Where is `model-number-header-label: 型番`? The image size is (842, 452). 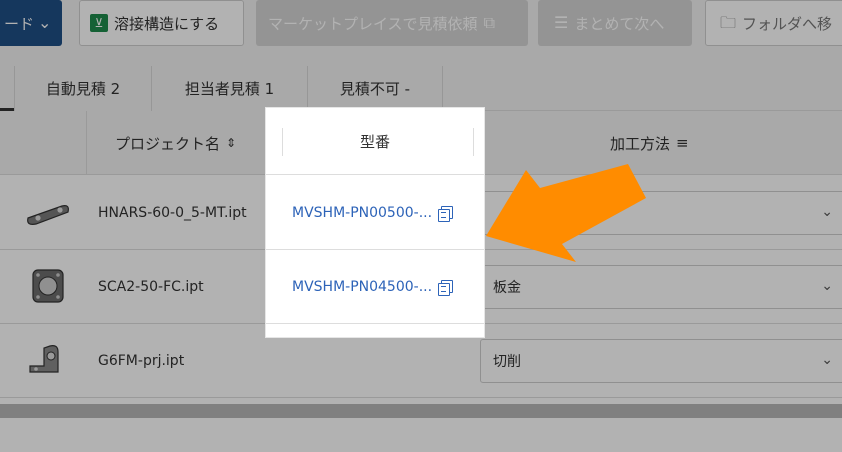
model-number-header-label: 型番 is located at coordinates (374, 141).